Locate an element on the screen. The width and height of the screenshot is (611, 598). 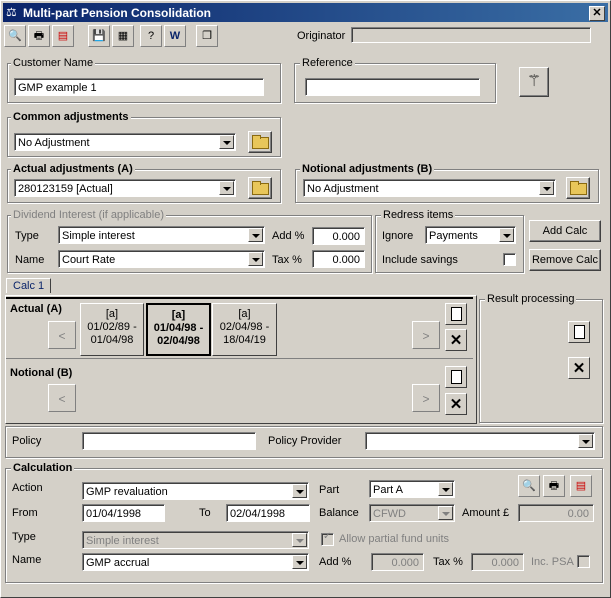
actual-delete-icon: ✕ is located at coordinates (456, 340).